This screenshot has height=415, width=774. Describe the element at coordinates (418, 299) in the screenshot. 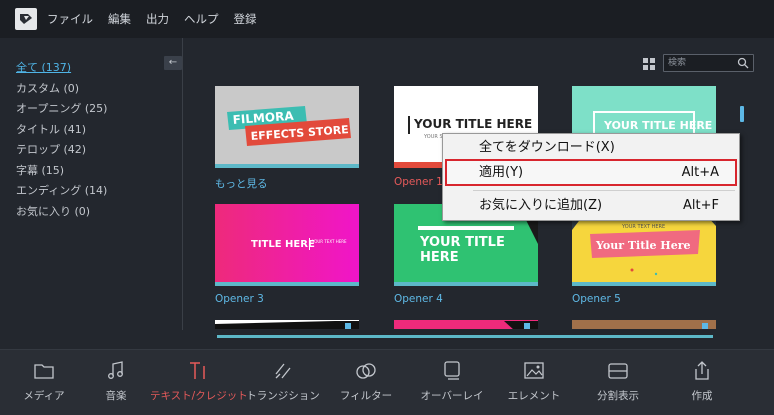

I see `thumbnail-label-opener-4: Opener 4` at that location.